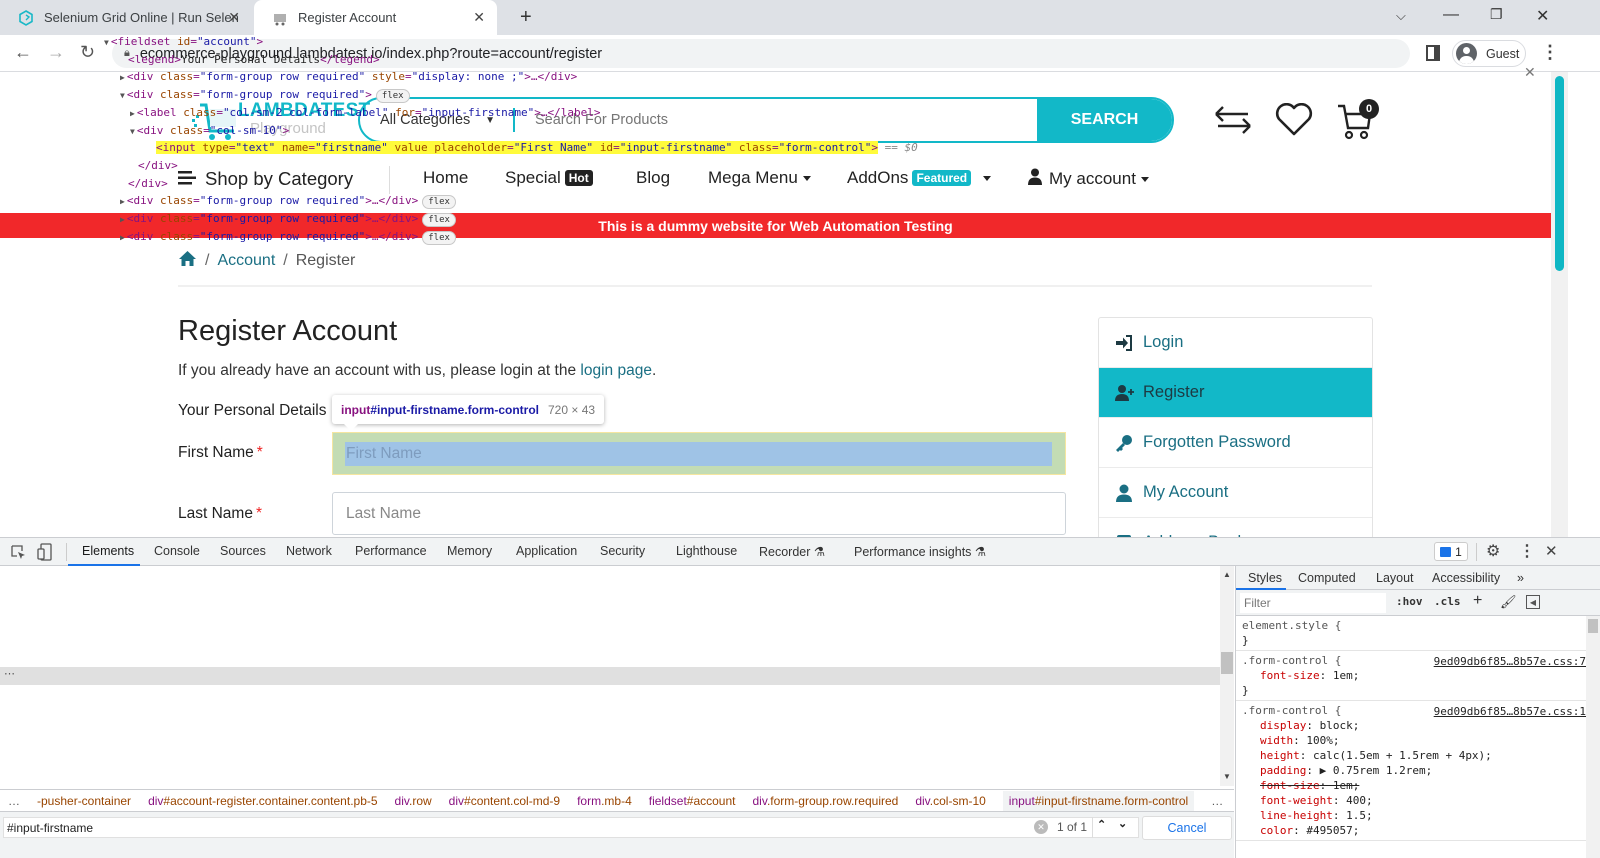 This screenshot has height=858, width=1600. I want to click on stylesheet-link: 9ed09db6f85…8b57e.css:1, so click(1510, 711).